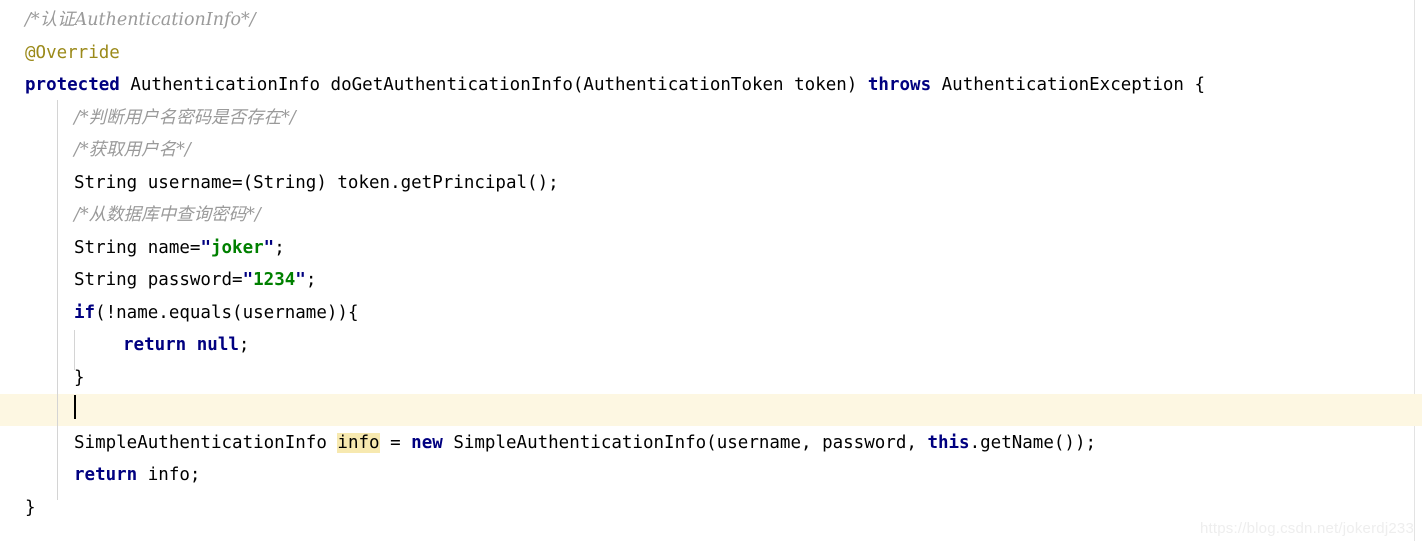  What do you see at coordinates (237, 247) in the screenshot?
I see `code-token-string: joker` at bounding box center [237, 247].